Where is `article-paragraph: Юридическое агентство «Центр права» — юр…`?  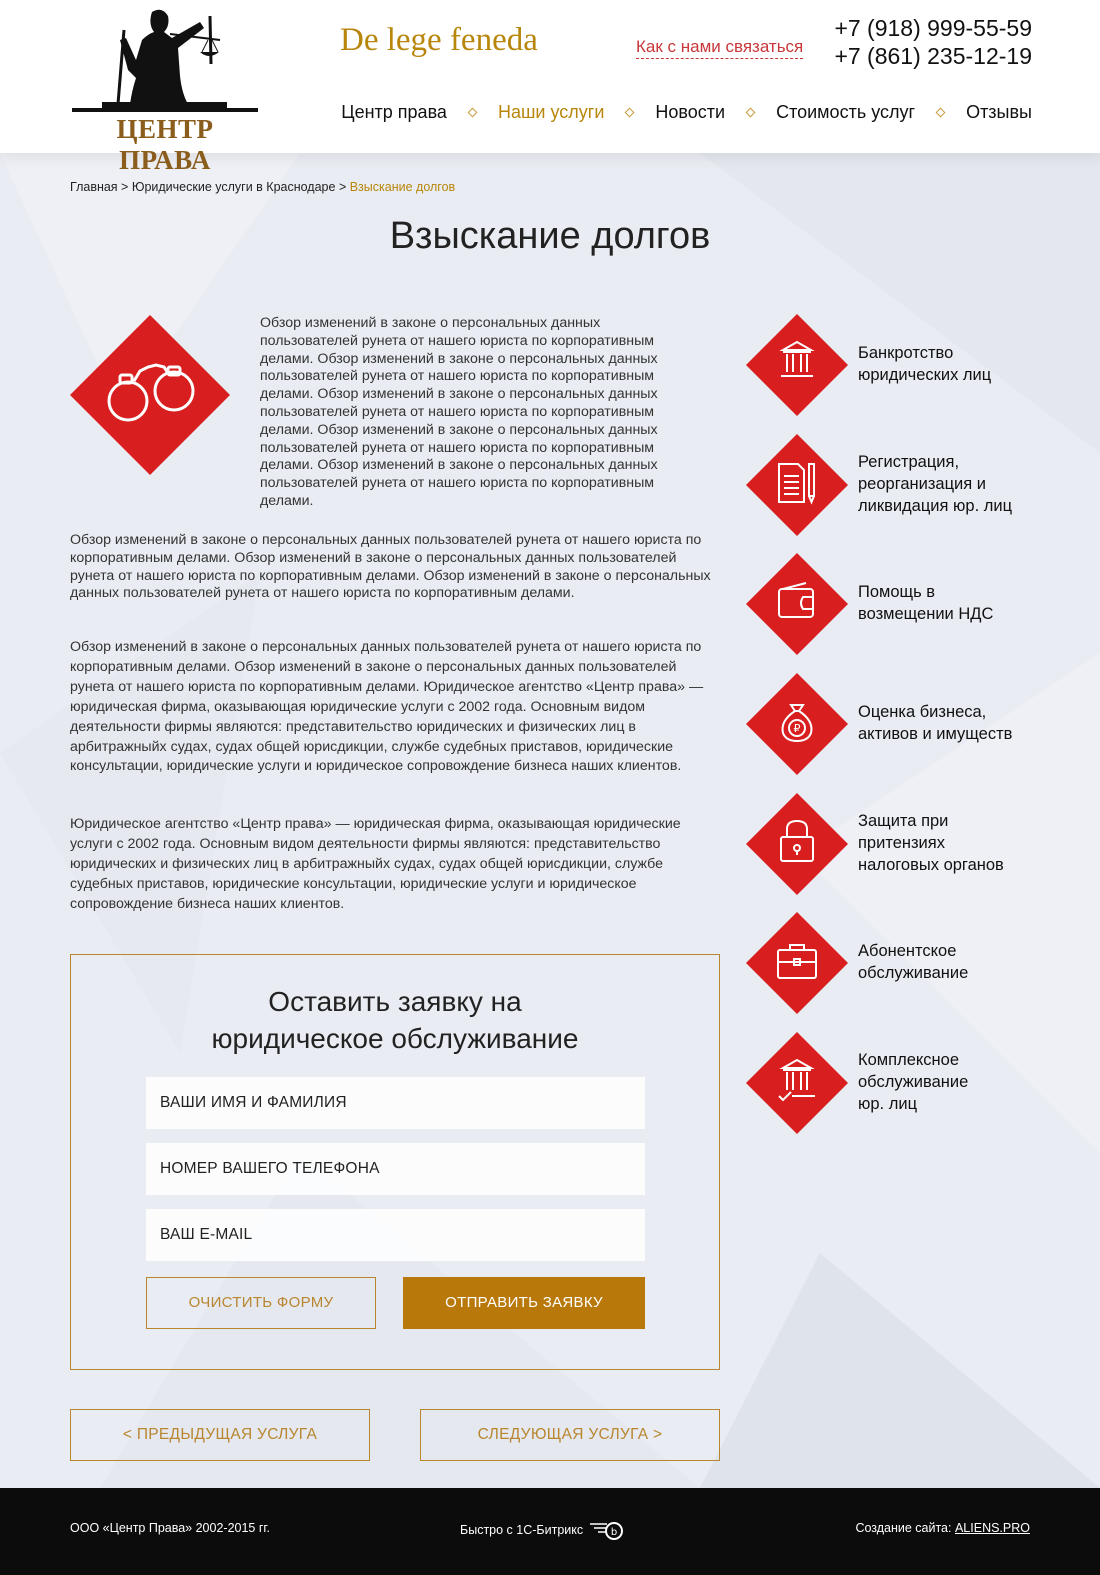 article-paragraph: Юридическое агентство «Центр права» — юр… is located at coordinates (375, 864).